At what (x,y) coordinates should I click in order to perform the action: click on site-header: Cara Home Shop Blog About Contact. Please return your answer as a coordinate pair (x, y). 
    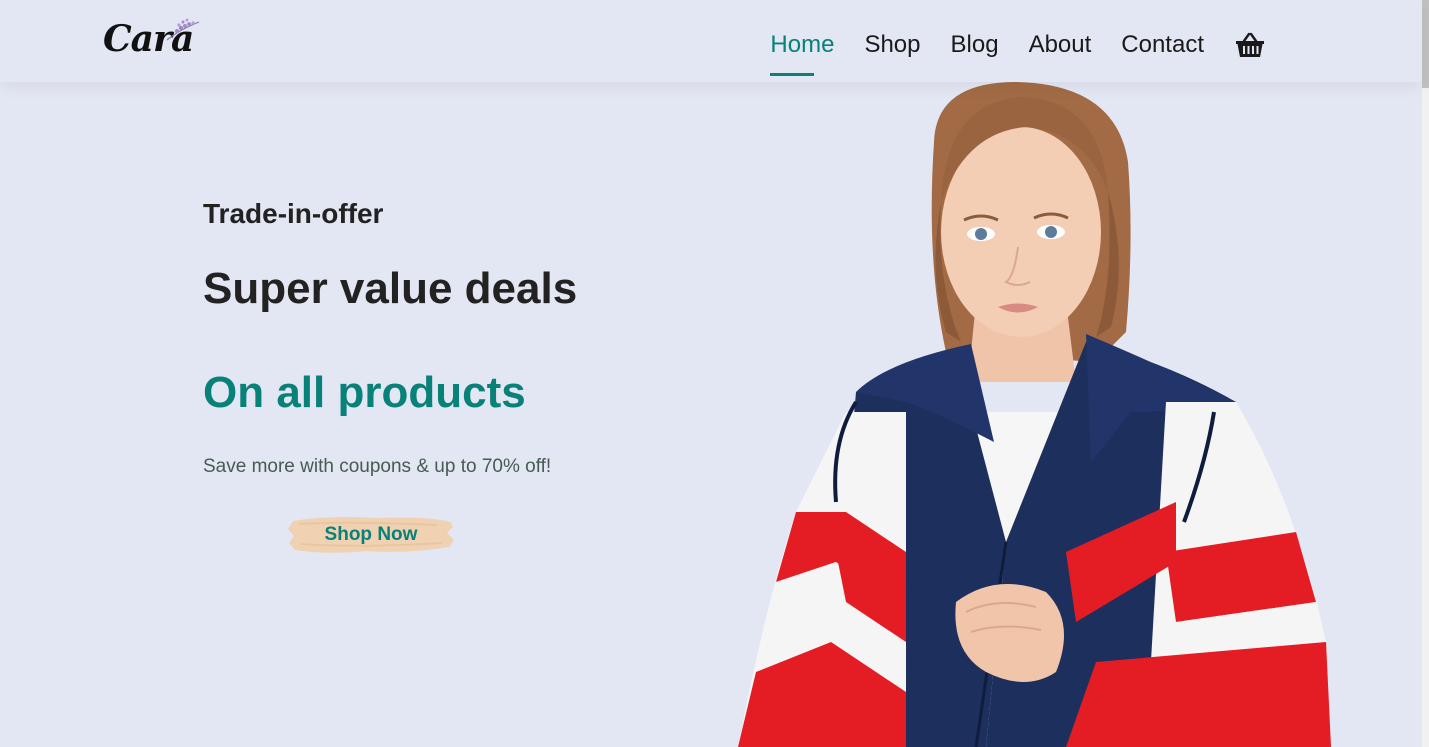
    Looking at the image, I should click on (711, 41).